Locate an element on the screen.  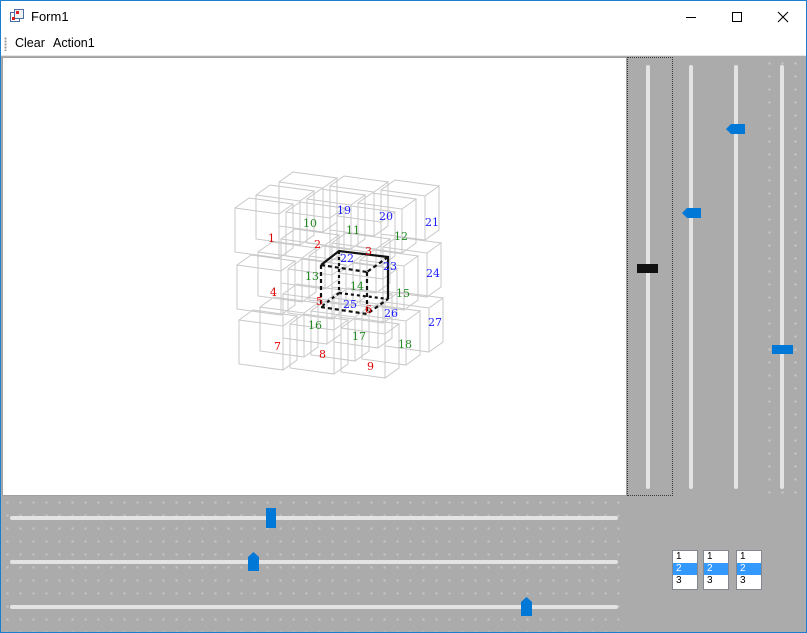
cube-number-label: 20 is located at coordinates (386, 216).